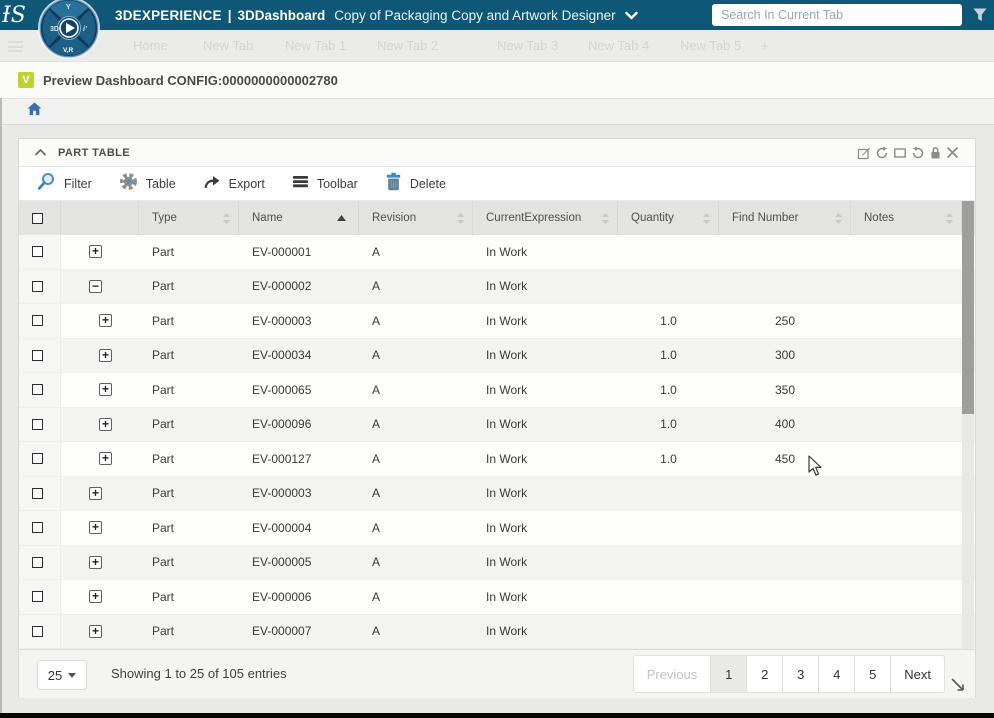 This screenshot has height=718, width=994. Describe the element at coordinates (189, 218) in the screenshot. I see `column-header-type: Type` at that location.